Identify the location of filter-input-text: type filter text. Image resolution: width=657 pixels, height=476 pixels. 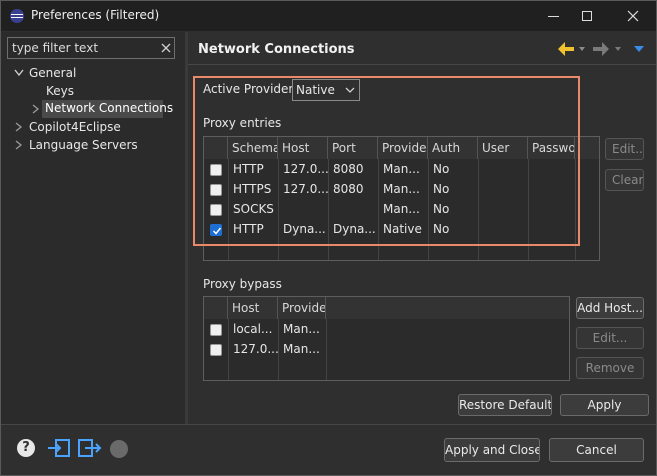
(55, 48).